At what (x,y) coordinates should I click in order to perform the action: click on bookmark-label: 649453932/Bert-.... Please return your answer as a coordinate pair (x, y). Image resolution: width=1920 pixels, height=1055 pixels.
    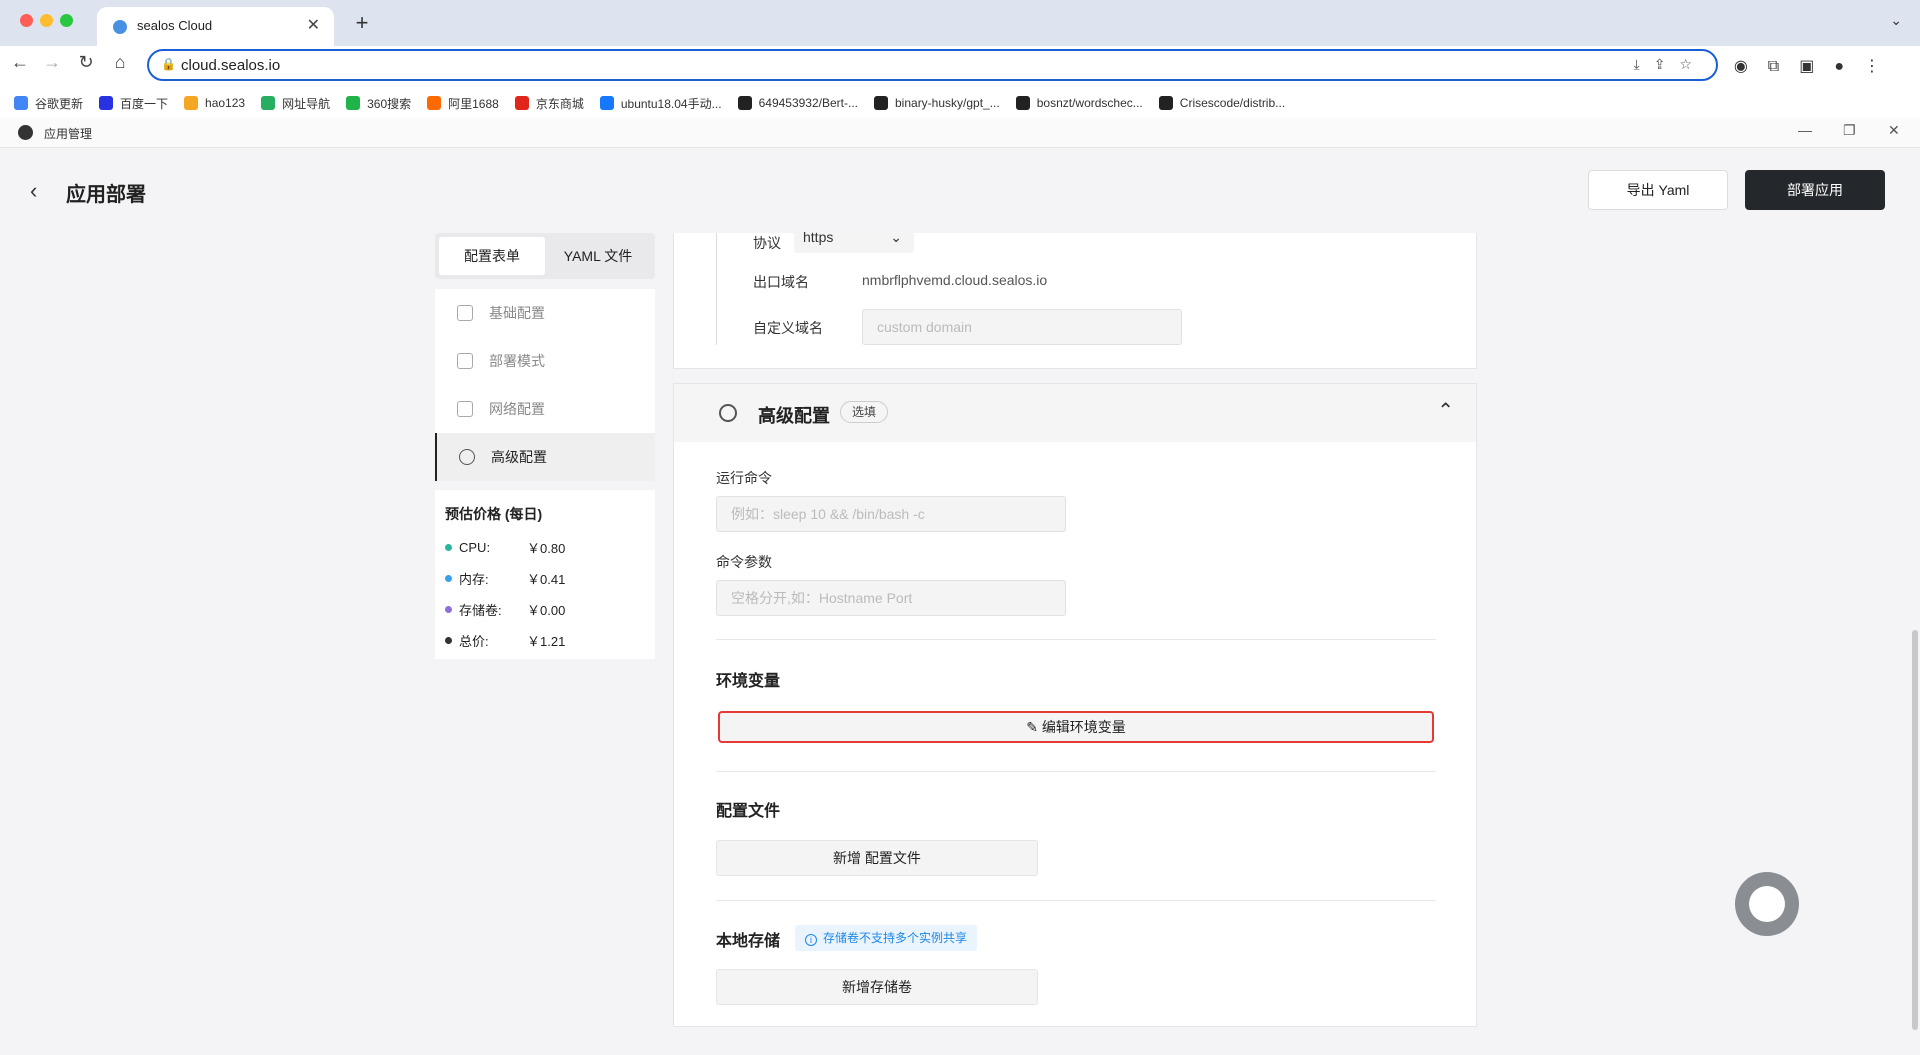
    Looking at the image, I should click on (808, 103).